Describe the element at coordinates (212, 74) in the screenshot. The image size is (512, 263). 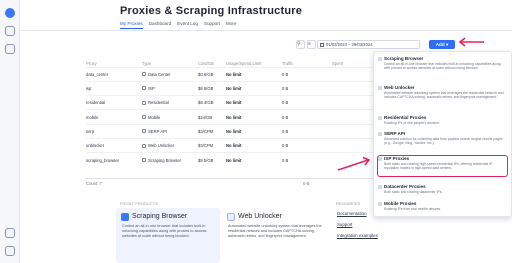
I see `proxy-cost: $0.6/GB` at that location.